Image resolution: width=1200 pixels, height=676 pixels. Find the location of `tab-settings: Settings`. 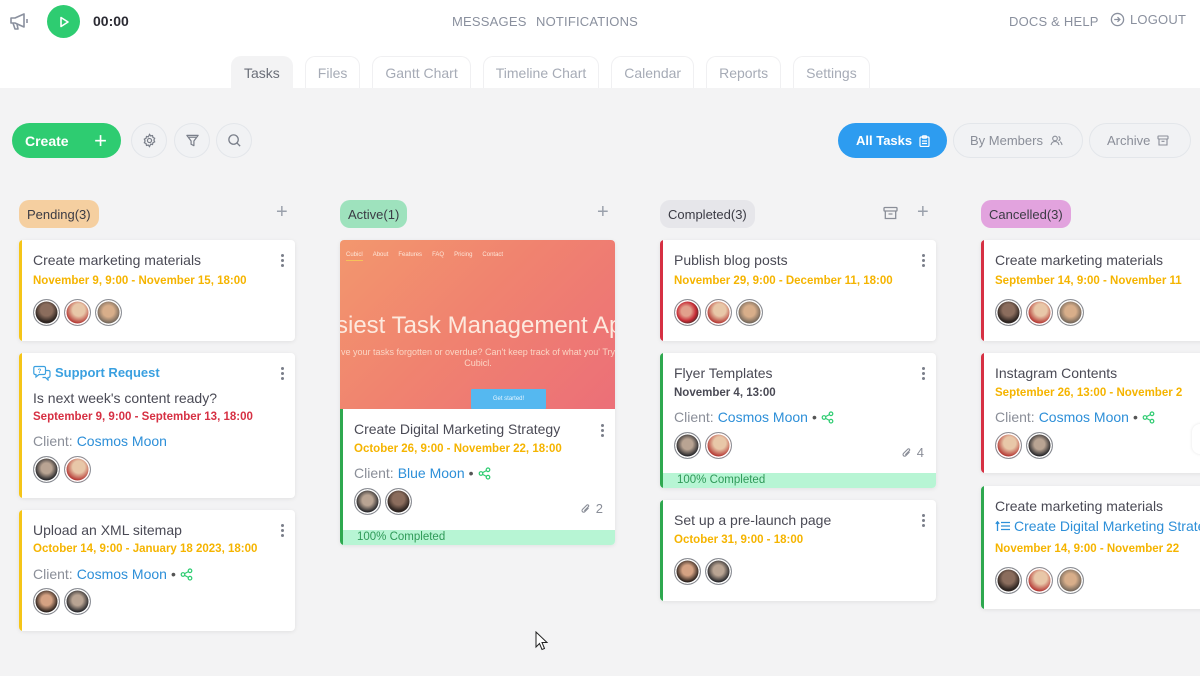

tab-settings: Settings is located at coordinates (831, 72).